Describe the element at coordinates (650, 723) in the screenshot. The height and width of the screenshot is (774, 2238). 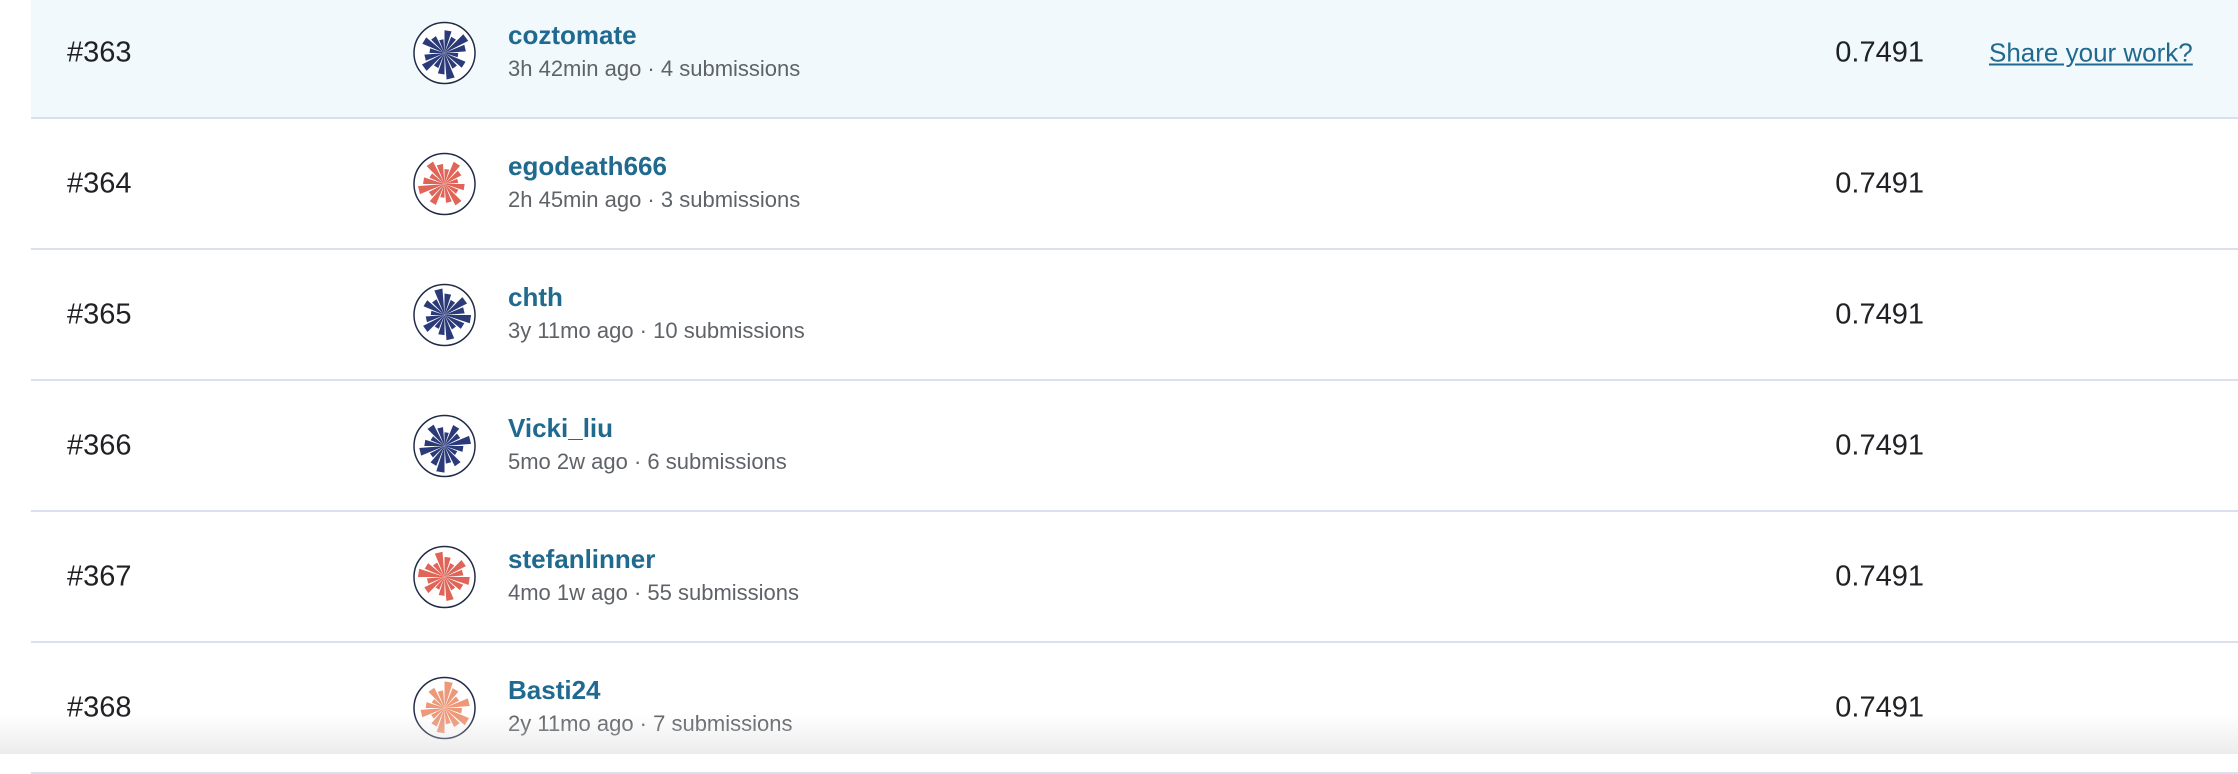
I see `submission-meta: 2y 11mo ago · 7 submissions` at that location.